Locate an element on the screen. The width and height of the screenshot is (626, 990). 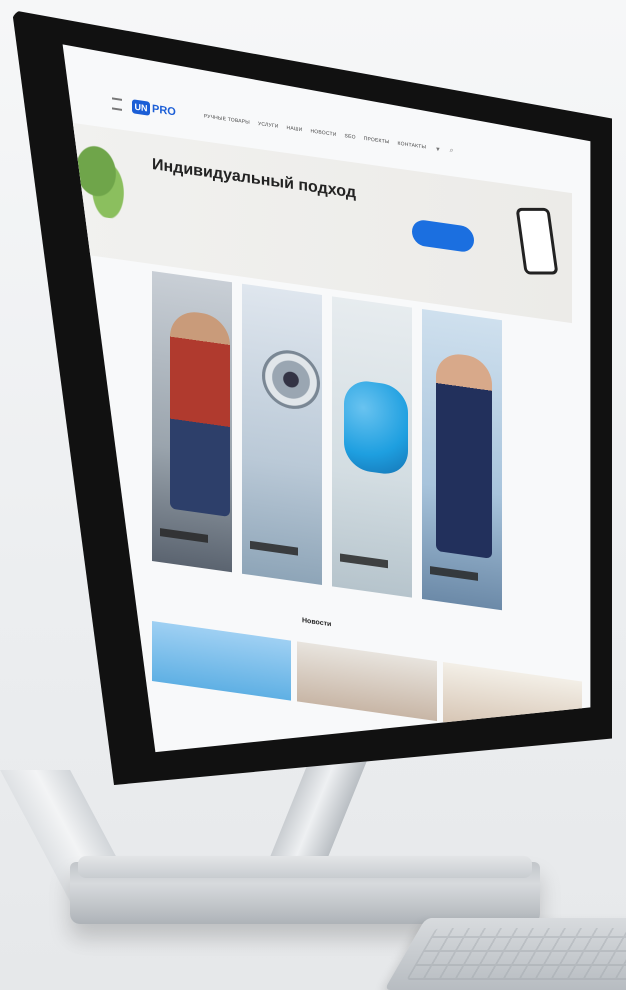
monitor-base-top is located at coordinates (305, 867).